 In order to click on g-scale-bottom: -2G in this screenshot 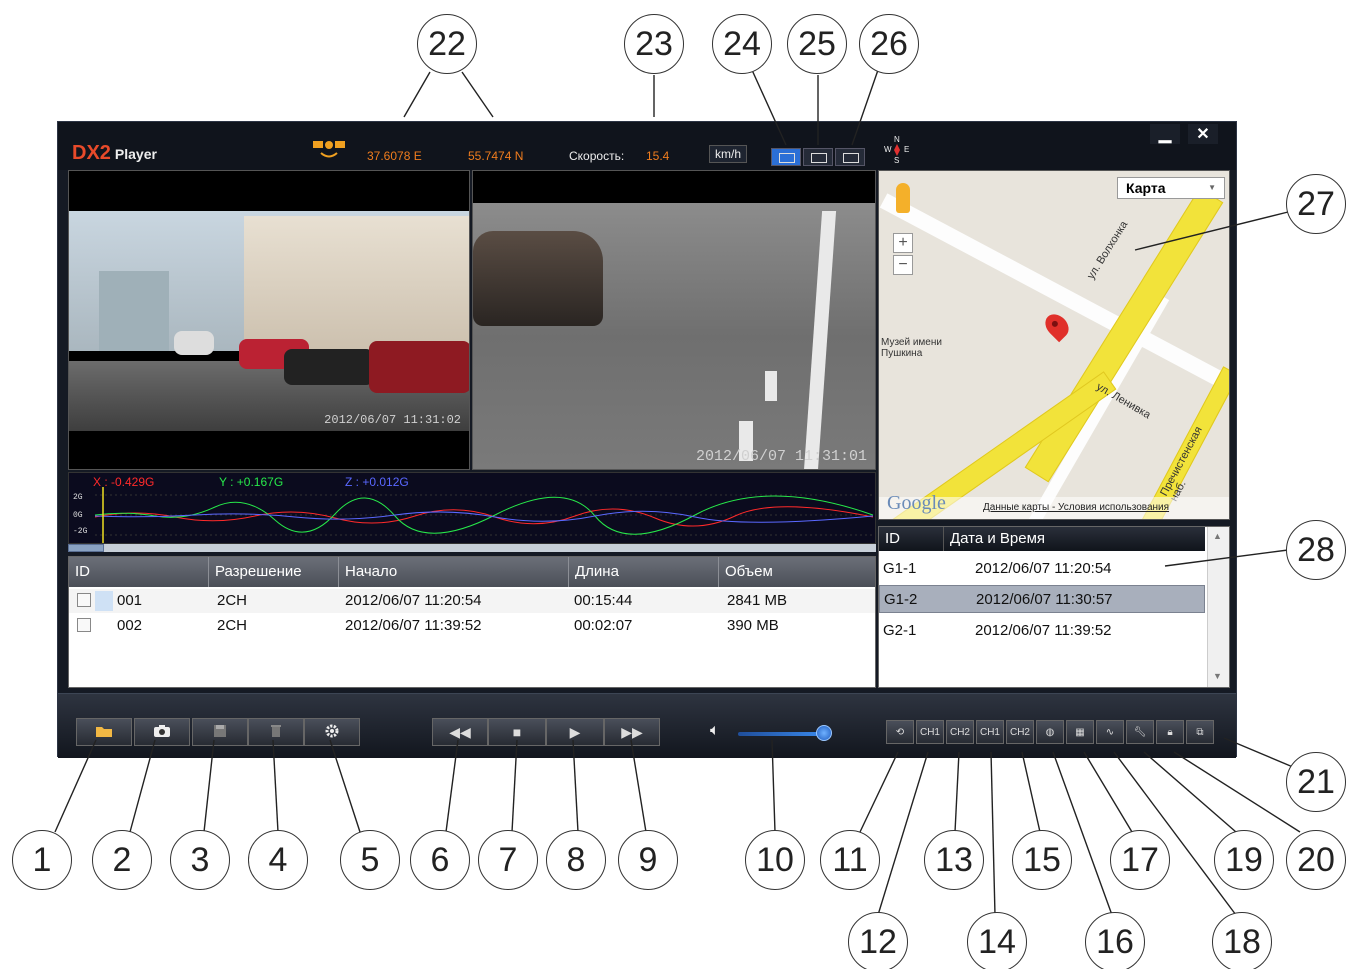, I will do `click(80, 531)`.